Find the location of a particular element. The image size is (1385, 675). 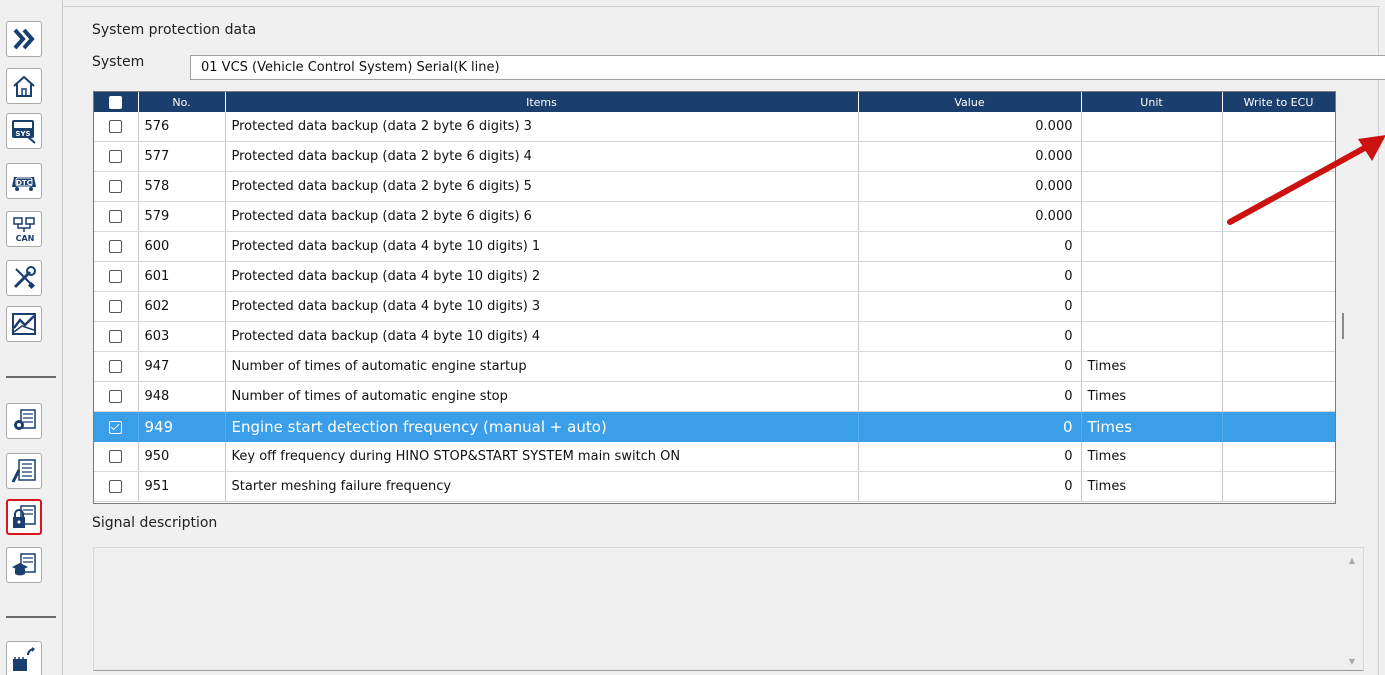

expand-button is located at coordinates (24, 39).